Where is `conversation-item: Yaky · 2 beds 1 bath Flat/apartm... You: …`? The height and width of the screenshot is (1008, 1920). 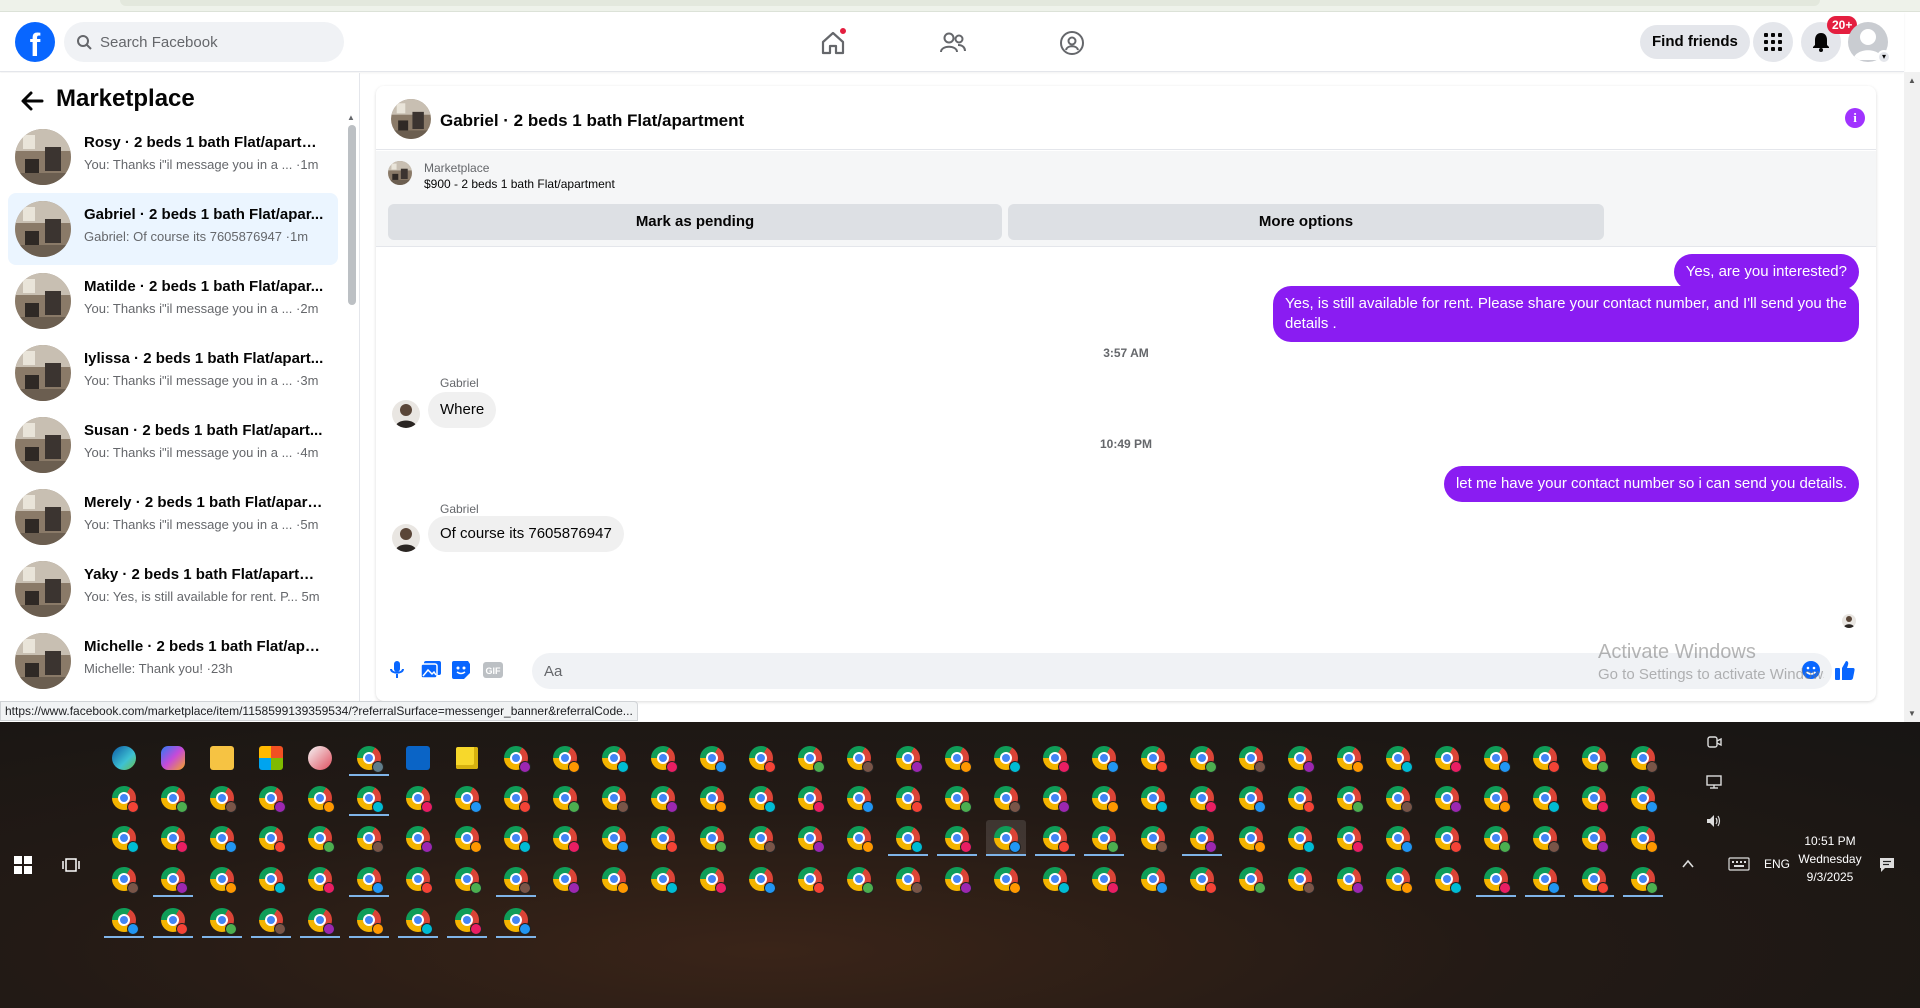
conversation-item: Yaky · 2 beds 1 bath Flat/apartm... You: … is located at coordinates (173, 589).